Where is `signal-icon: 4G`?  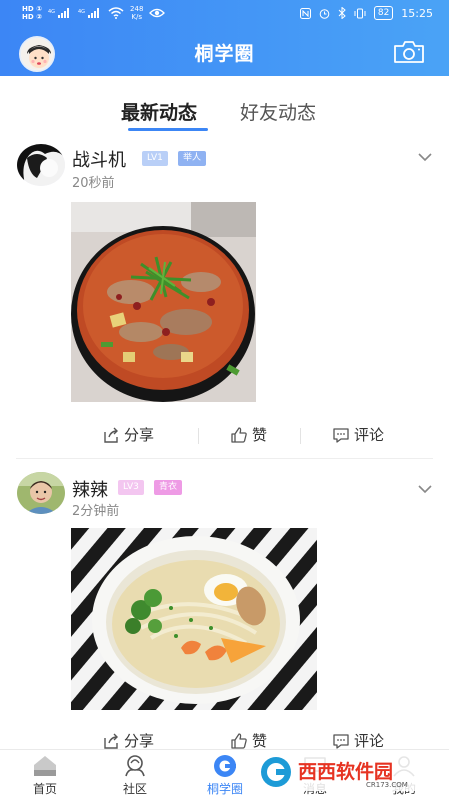 signal-icon: 4G is located at coordinates (59, 13).